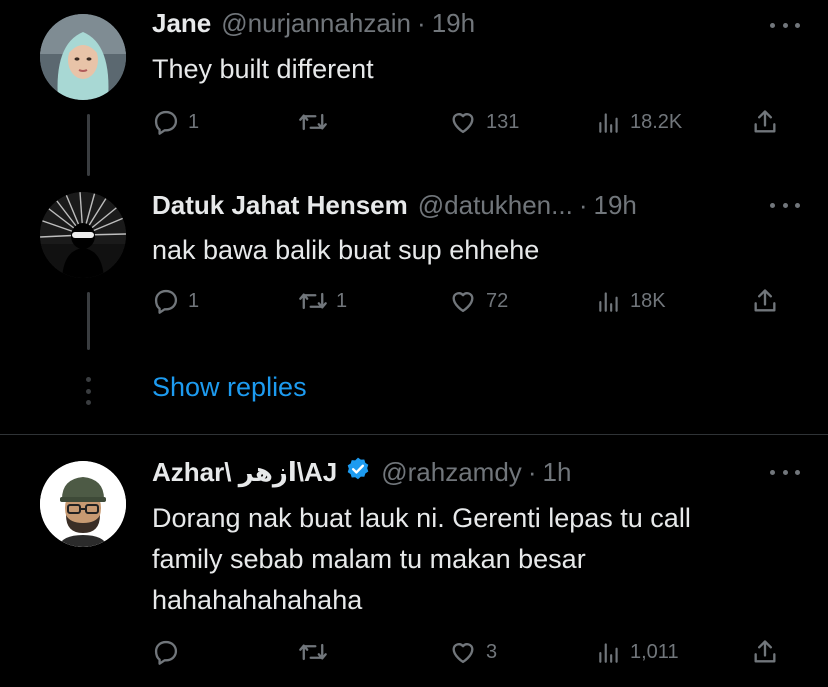 The width and height of the screenshot is (828, 687). Describe the element at coordinates (342, 300) in the screenshot. I see `repost-count: 1` at that location.